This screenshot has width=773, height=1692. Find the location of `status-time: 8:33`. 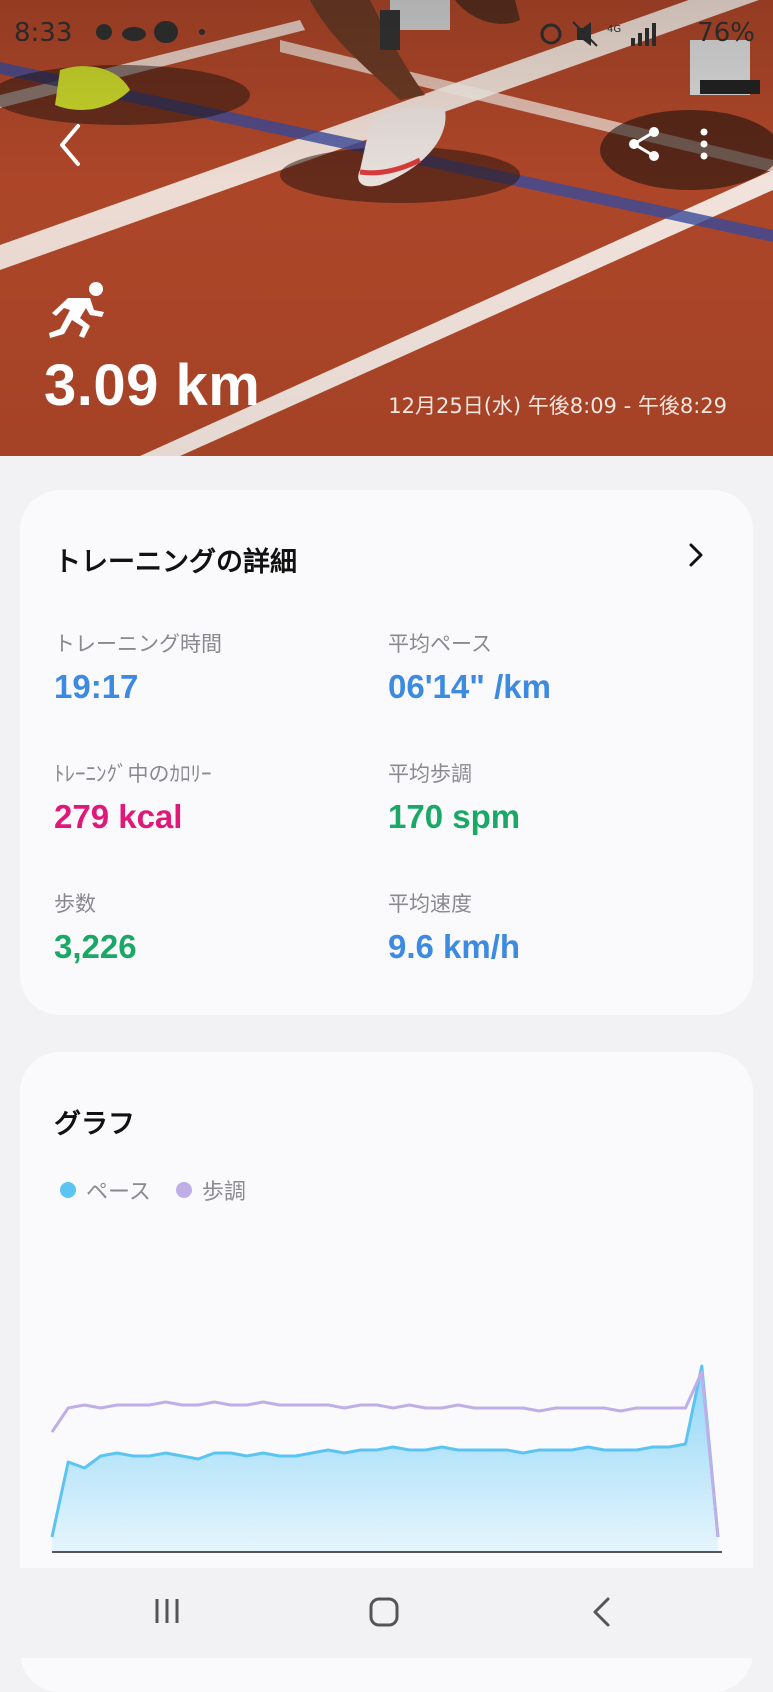

status-time: 8:33 is located at coordinates (43, 33).